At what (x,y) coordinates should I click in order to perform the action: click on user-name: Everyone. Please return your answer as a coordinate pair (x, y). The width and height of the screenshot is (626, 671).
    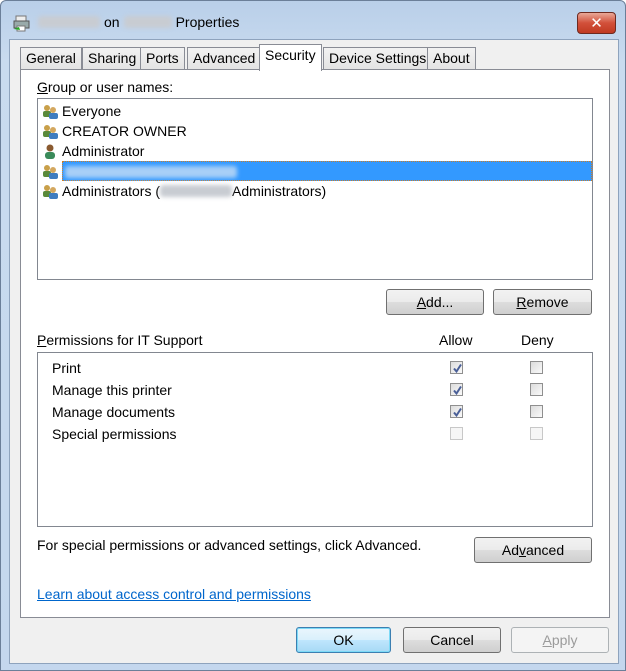
    Looking at the image, I should click on (92, 111).